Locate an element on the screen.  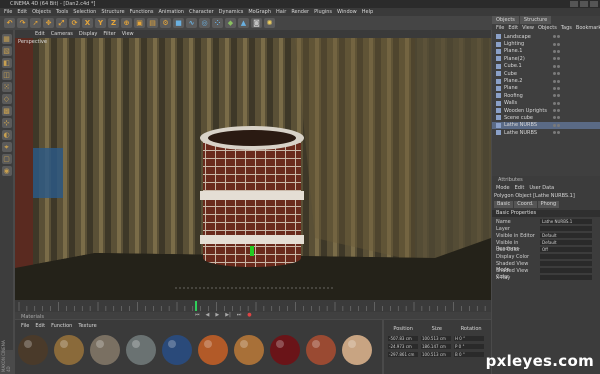
viewport-menu-view: View is located at coordinates (128, 34).